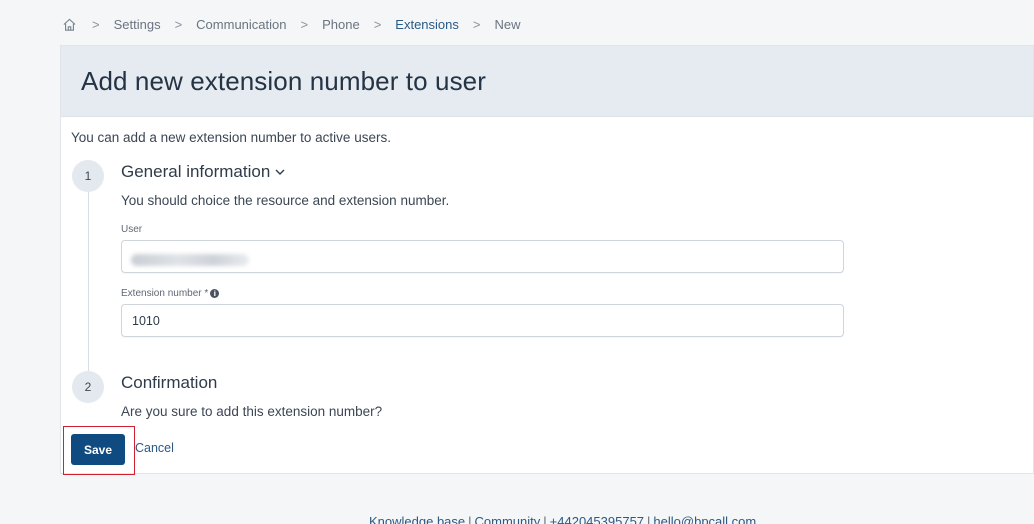 Image resolution: width=1034 pixels, height=524 pixels. What do you see at coordinates (417, 519) in the screenshot?
I see `footer-knowledge-base-link: Knowledge base` at bounding box center [417, 519].